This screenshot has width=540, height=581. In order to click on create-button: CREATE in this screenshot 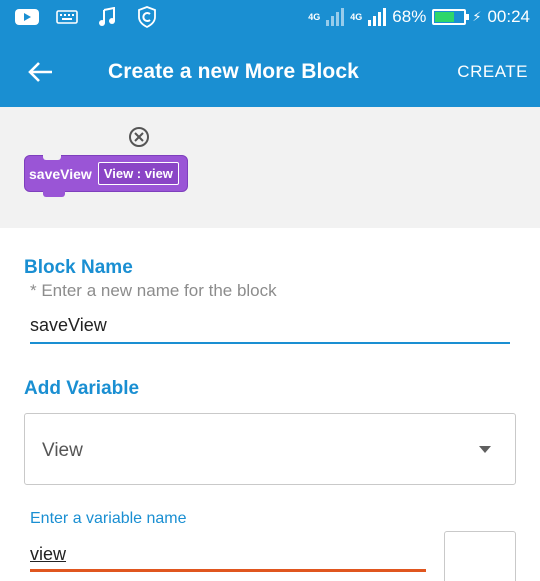, I will do `click(492, 72)`.